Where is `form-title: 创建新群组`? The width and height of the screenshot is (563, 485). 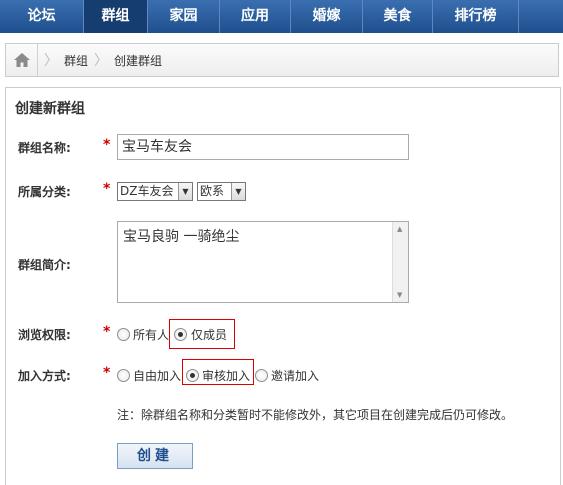 form-title: 创建新群组 is located at coordinates (50, 109).